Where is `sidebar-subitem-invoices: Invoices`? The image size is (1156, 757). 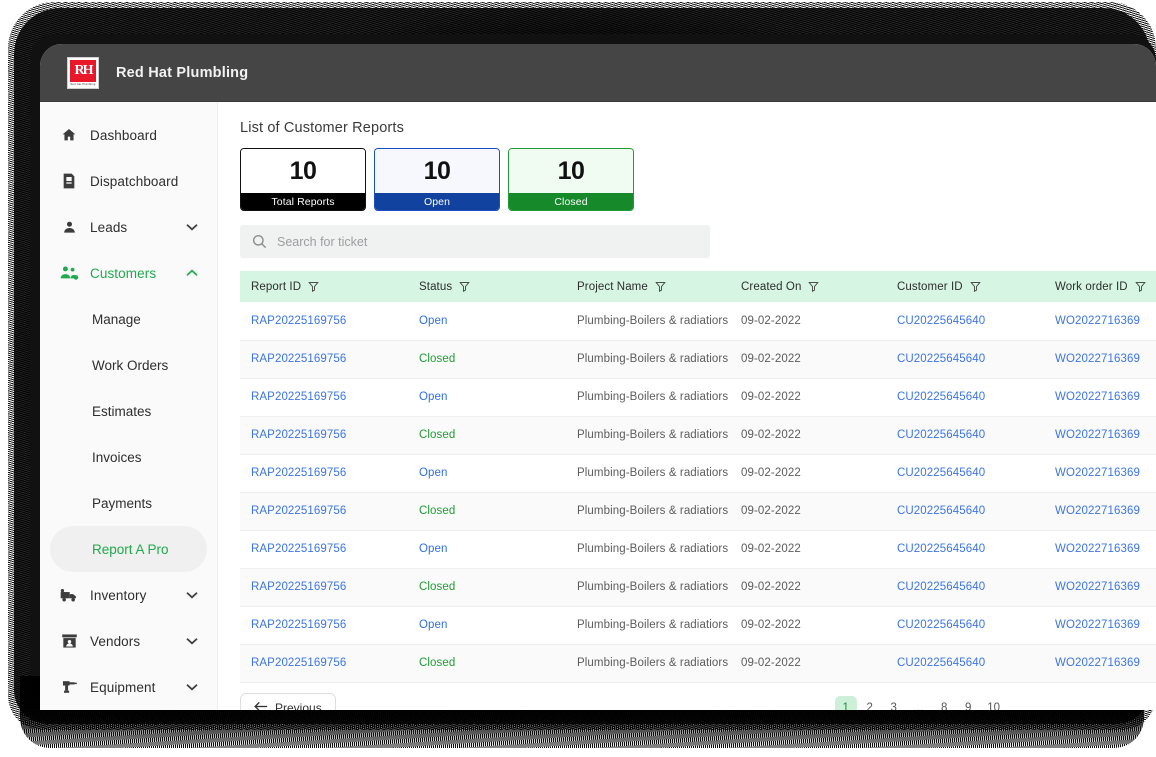 sidebar-subitem-invoices: Invoices is located at coordinates (128, 457).